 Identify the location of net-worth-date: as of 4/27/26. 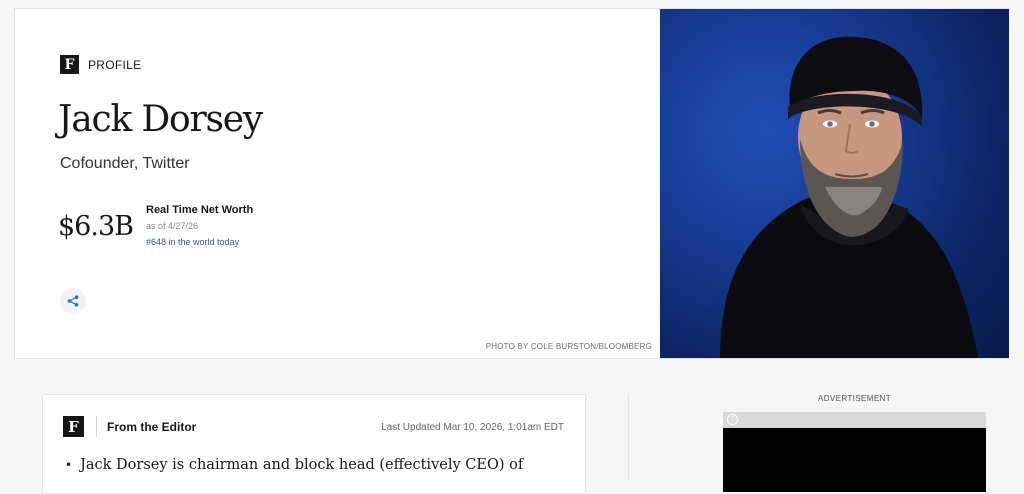
(172, 226).